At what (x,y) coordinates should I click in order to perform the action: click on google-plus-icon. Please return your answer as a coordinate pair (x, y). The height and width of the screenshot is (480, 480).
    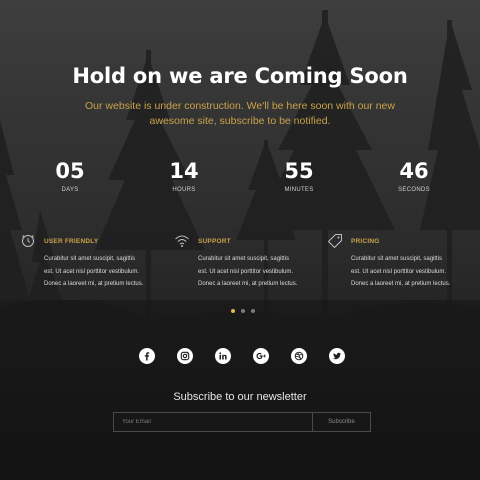
    Looking at the image, I should click on (261, 356).